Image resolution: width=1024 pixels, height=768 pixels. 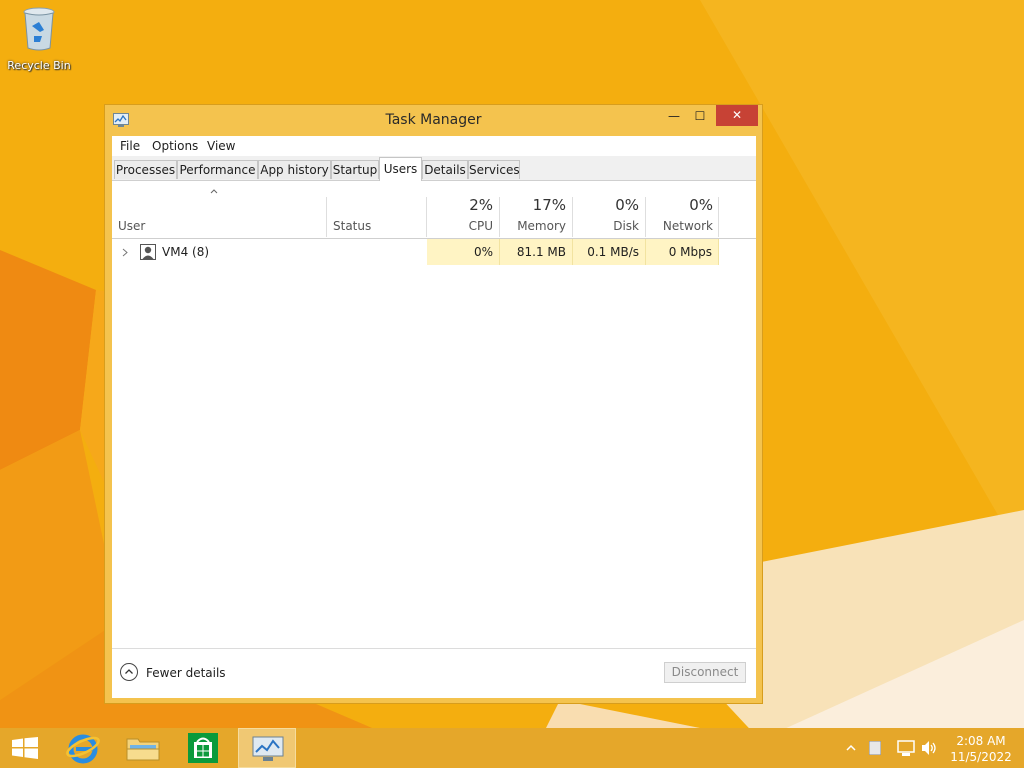 I want to click on network-icon, so click(x=906, y=748).